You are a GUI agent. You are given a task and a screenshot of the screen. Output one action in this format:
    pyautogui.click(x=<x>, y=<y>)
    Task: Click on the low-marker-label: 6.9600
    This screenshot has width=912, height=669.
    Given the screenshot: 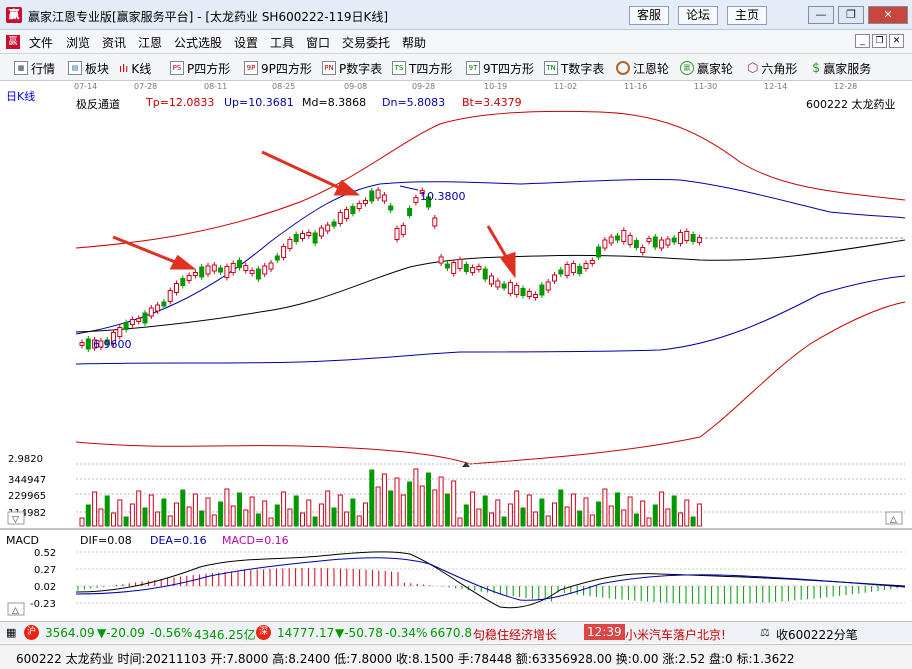 What is the action you would take?
    pyautogui.click(x=112, y=344)
    